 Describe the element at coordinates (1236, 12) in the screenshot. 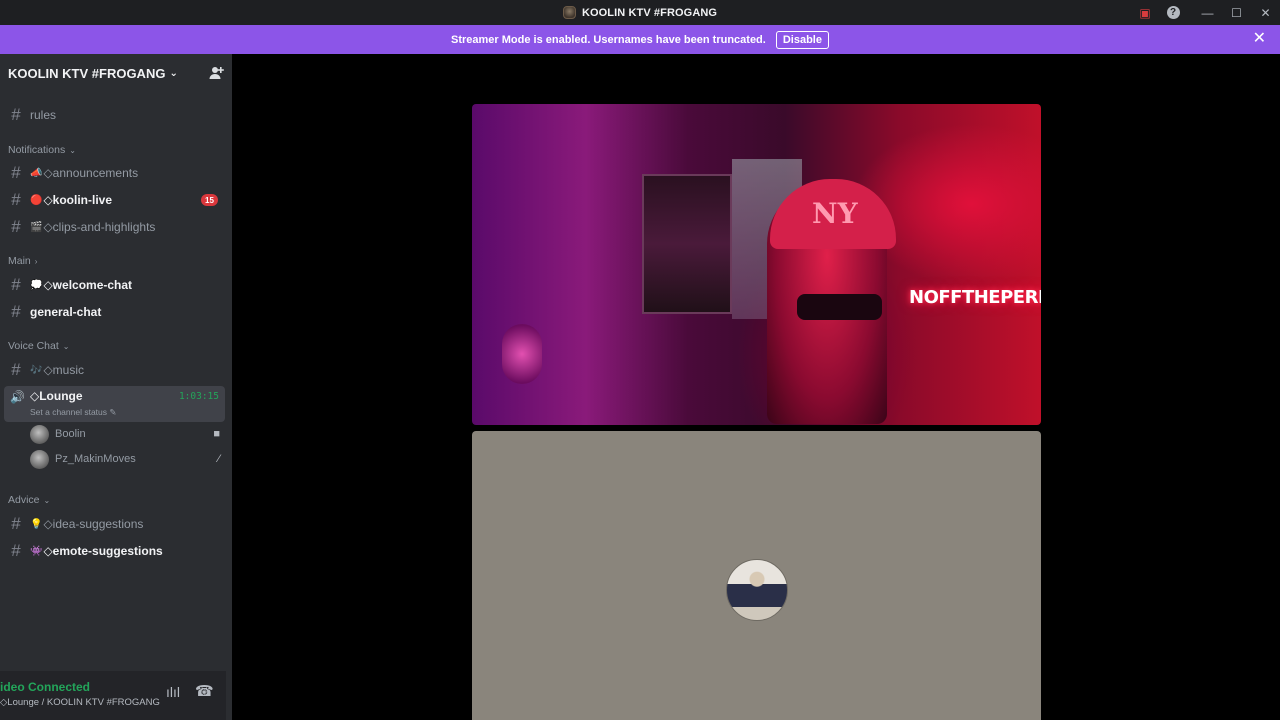

I see `maximize-button: ☐` at that location.